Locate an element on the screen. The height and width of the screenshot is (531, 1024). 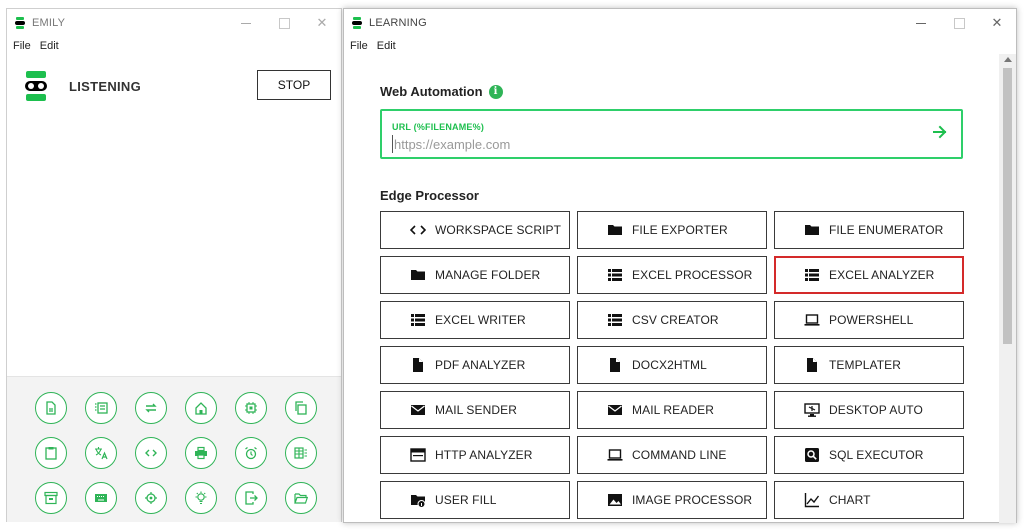
processor-button-csv-creator: CSV CREATOR is located at coordinates (672, 320).